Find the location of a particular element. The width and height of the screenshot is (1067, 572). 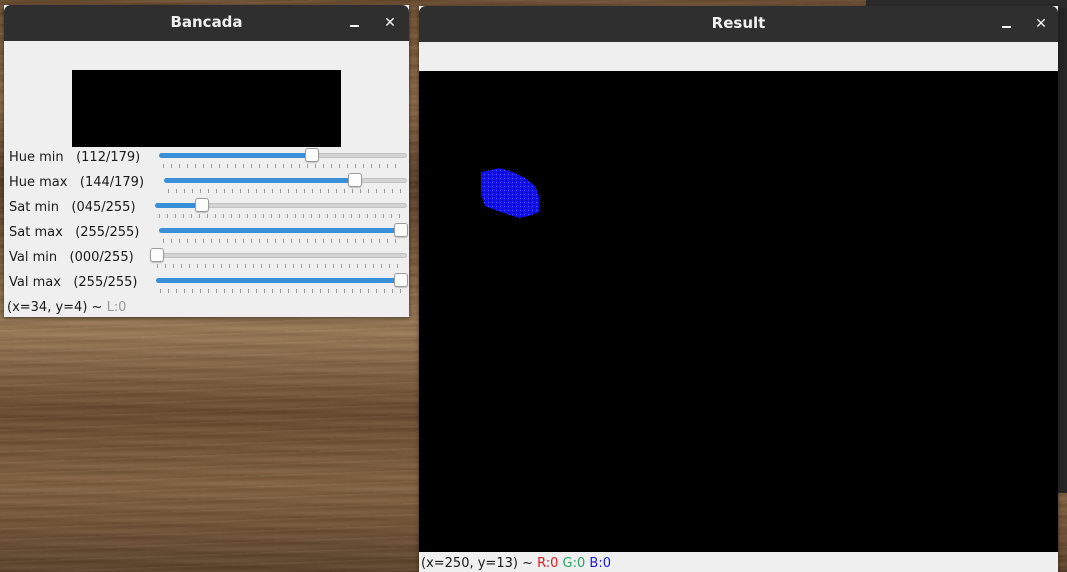

trackbar-label: Sat max (255/255) is located at coordinates (74, 232).